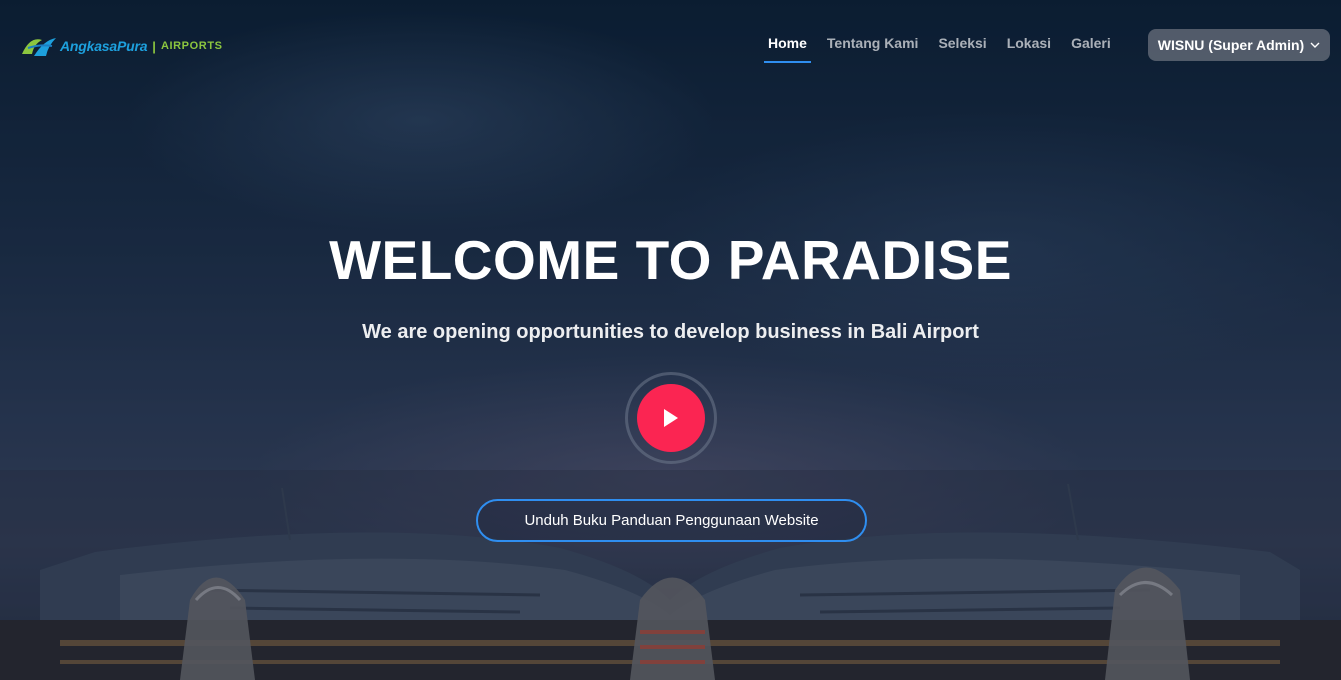  I want to click on chevron-down-icon, so click(1315, 45).